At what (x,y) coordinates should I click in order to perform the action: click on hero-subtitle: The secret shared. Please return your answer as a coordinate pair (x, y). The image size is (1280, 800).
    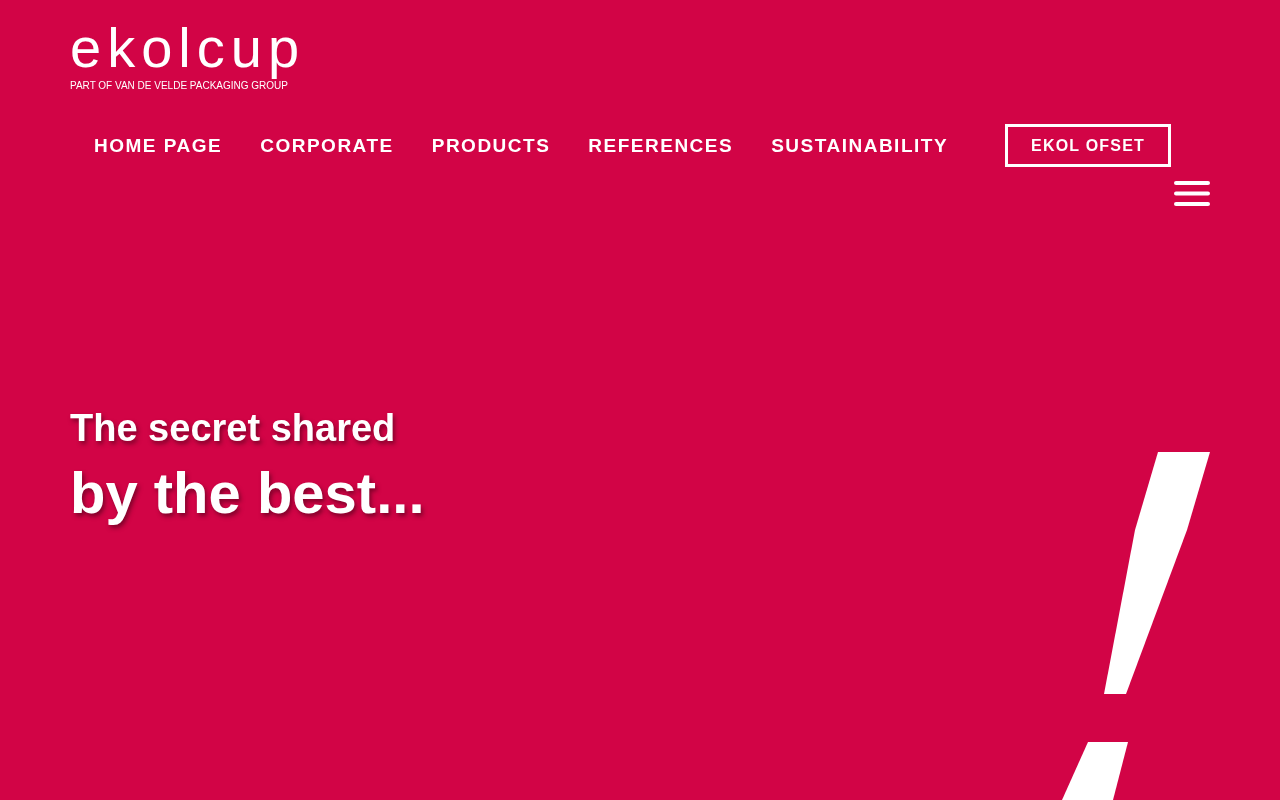
    Looking at the image, I should click on (233, 428).